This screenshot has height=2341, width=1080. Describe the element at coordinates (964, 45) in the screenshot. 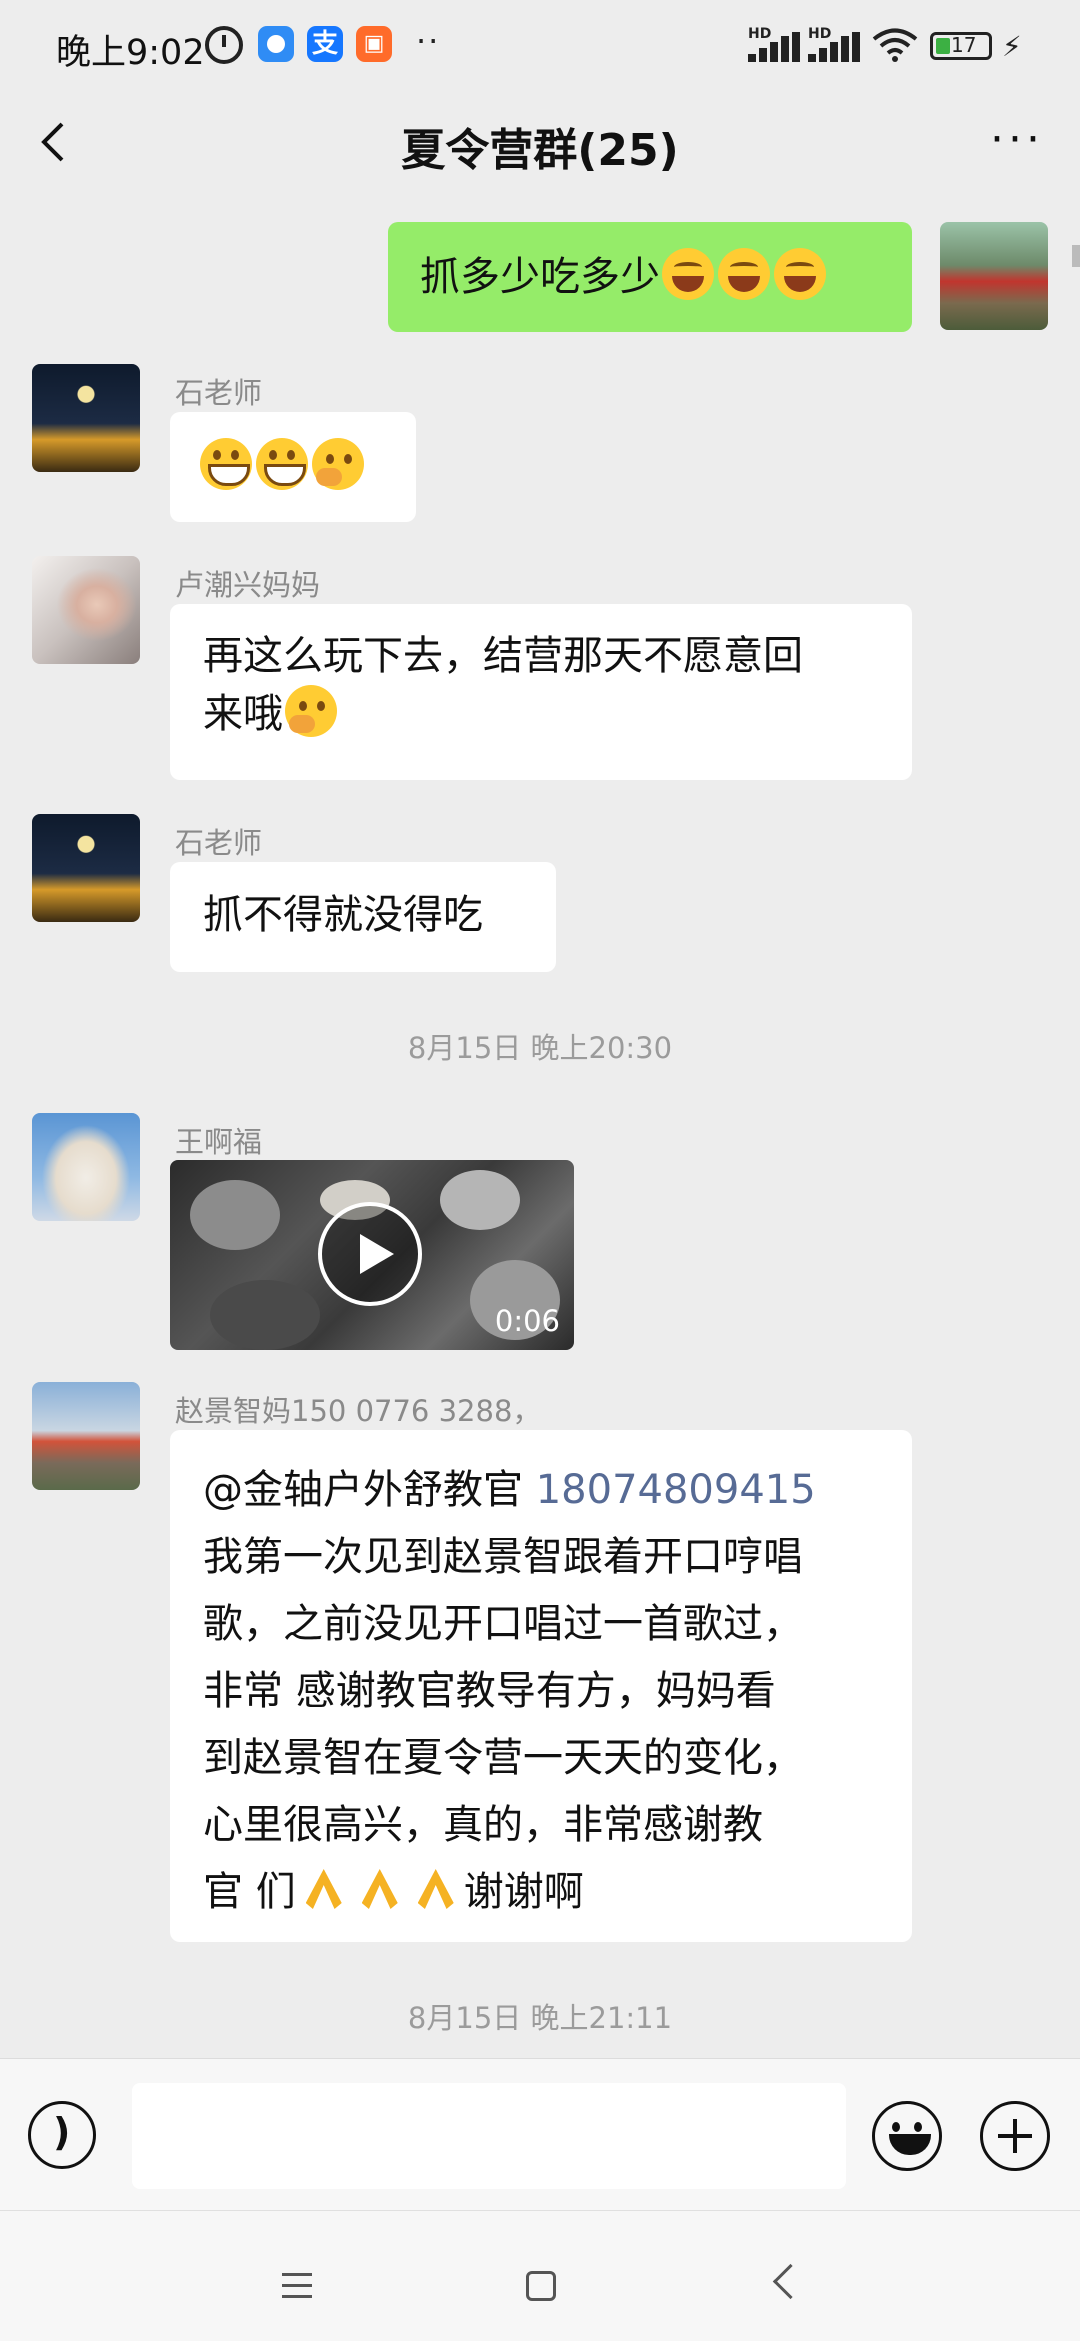

I see `battery-level: 17` at that location.